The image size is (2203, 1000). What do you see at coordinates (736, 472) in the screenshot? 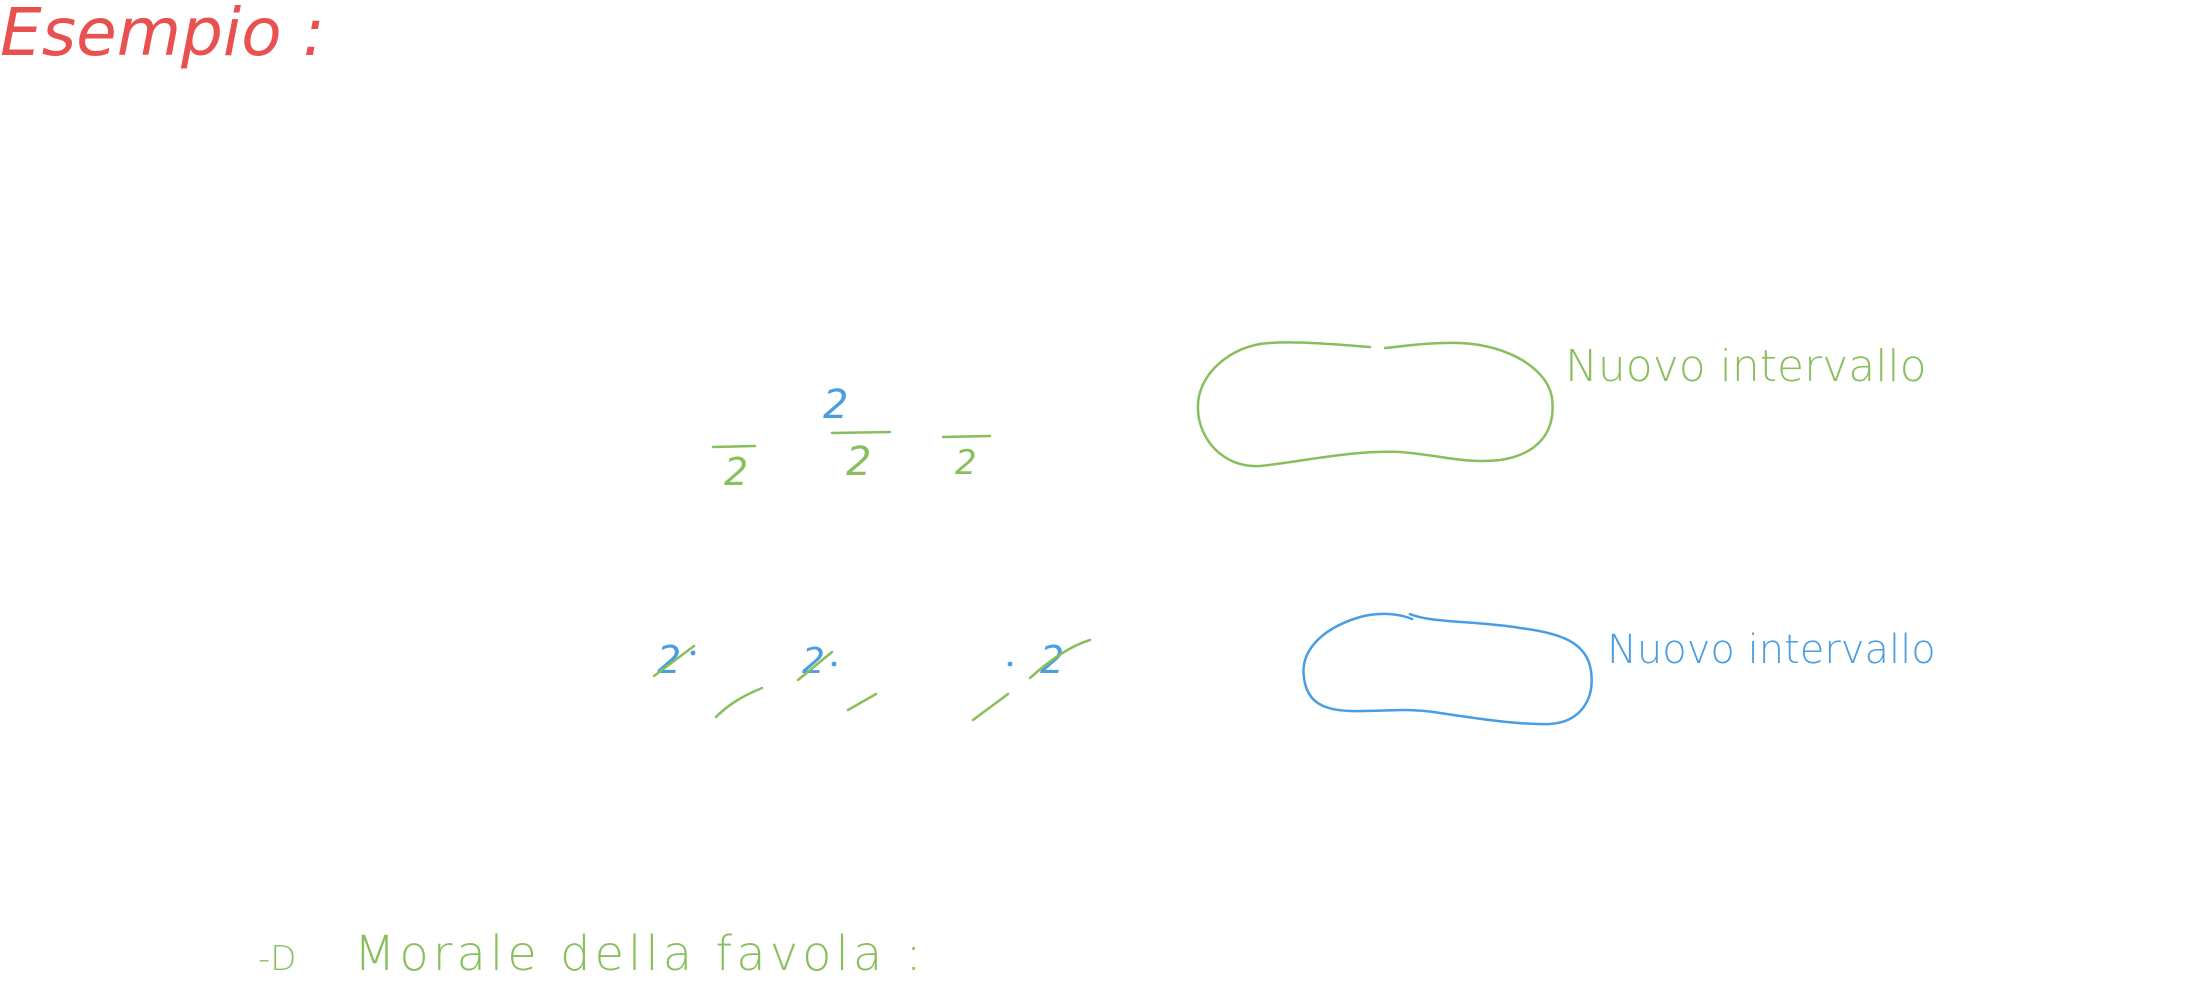
I see `row1-digit-1: 2` at bounding box center [736, 472].